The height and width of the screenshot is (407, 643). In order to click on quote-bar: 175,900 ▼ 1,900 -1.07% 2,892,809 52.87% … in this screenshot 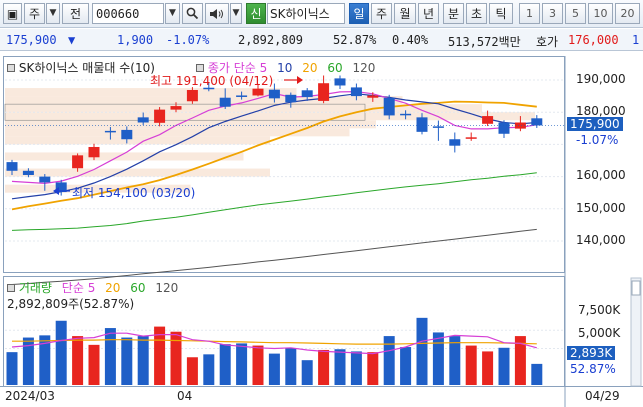, I will do `click(321, 40)`.